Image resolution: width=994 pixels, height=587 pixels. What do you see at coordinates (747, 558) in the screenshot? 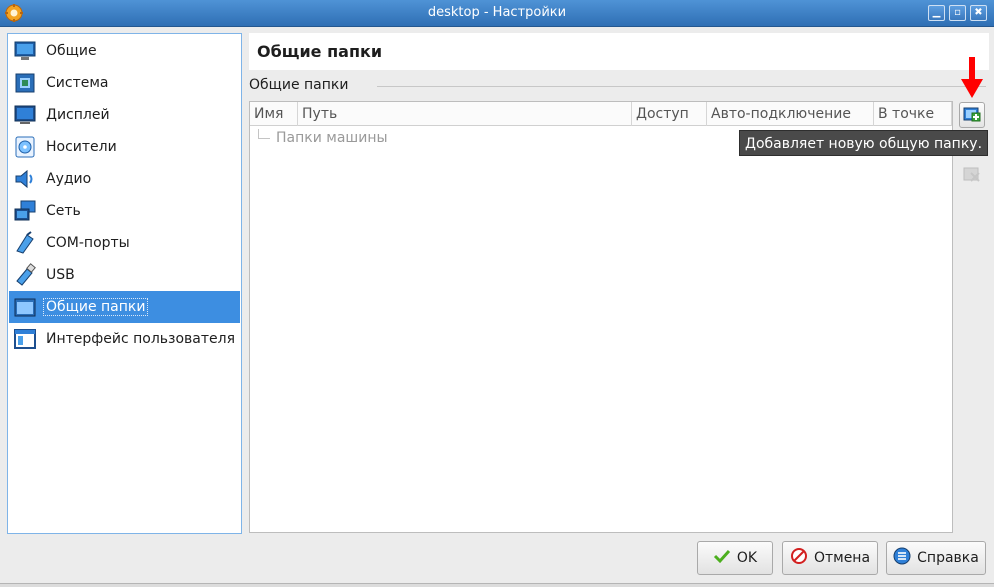
I see `ok-label: OK` at bounding box center [747, 558].